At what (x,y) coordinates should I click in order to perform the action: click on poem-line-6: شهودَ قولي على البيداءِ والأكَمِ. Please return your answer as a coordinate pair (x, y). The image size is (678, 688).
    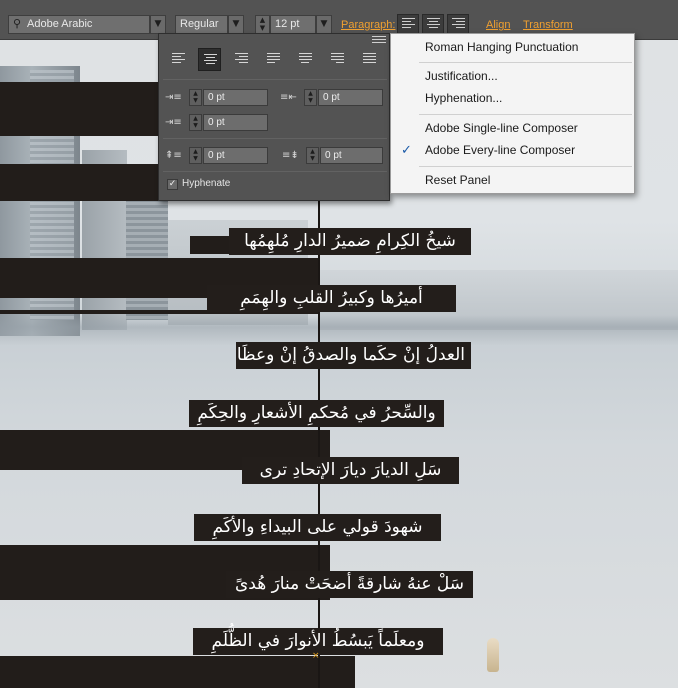
    Looking at the image, I should click on (317, 527).